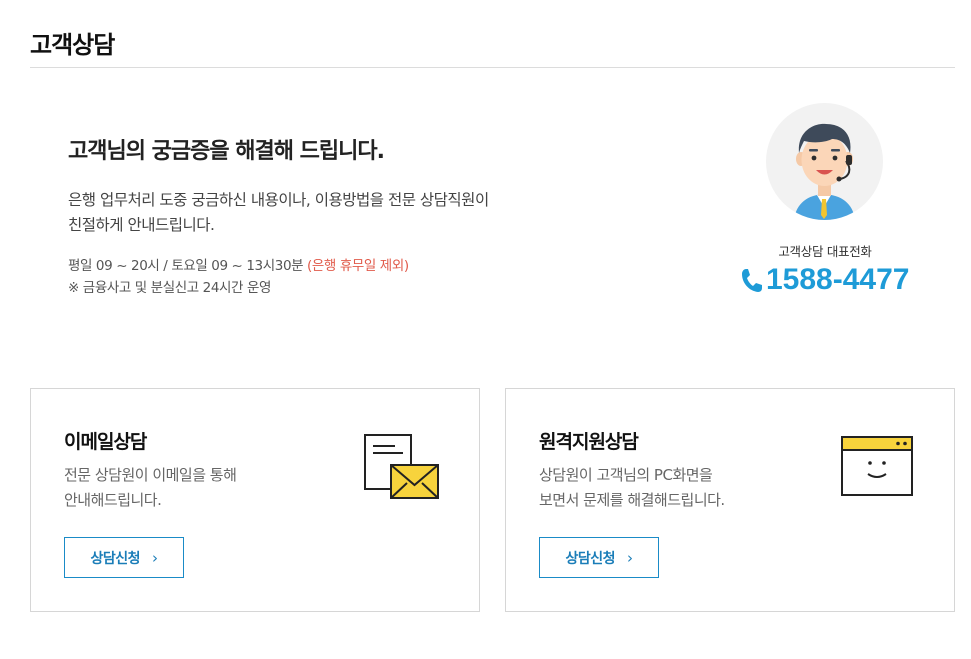 This screenshot has height=659, width=971. Describe the element at coordinates (632, 500) in the screenshot. I see `card-description-line: 보면서 문제를 해결해드립니다.` at that location.